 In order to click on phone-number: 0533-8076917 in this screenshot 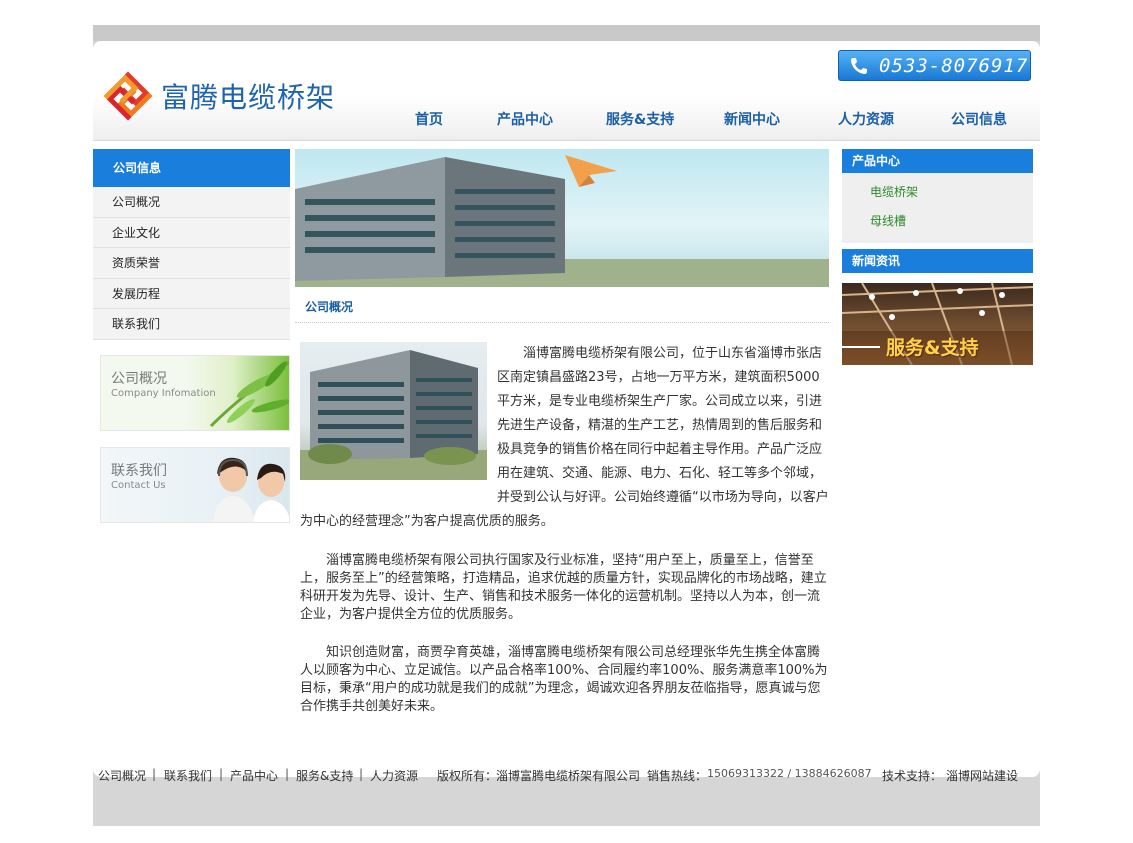, I will do `click(954, 65)`.